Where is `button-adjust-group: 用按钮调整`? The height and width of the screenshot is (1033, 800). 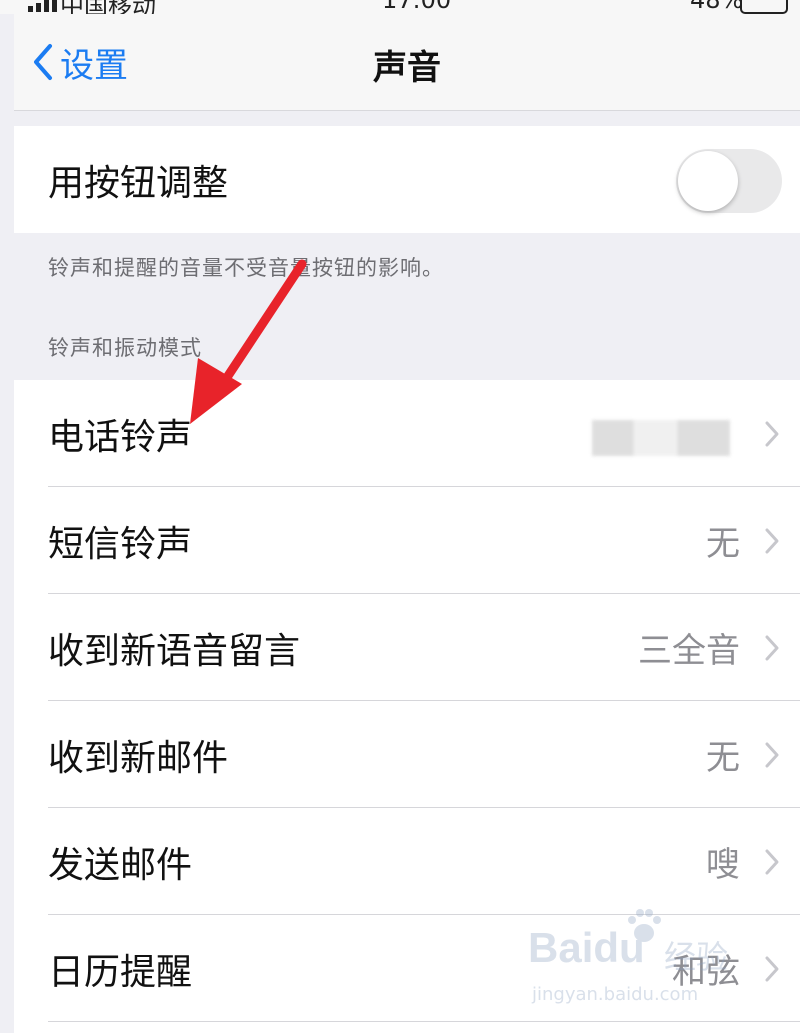
button-adjust-group: 用按钮调整 is located at coordinates (407, 179).